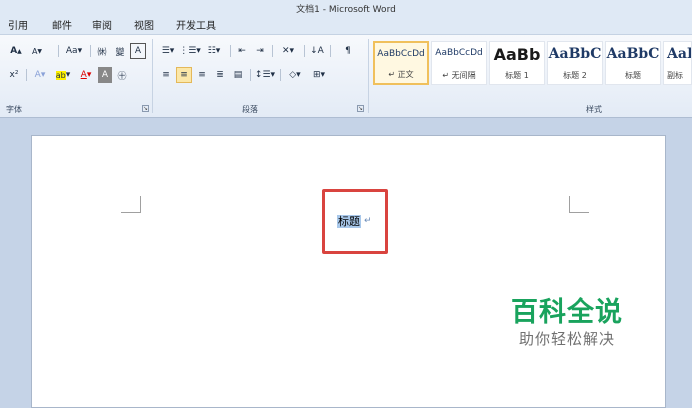 This screenshot has width=692, height=408. I want to click on highlight-color-button: ab ▾, so click(63, 75).